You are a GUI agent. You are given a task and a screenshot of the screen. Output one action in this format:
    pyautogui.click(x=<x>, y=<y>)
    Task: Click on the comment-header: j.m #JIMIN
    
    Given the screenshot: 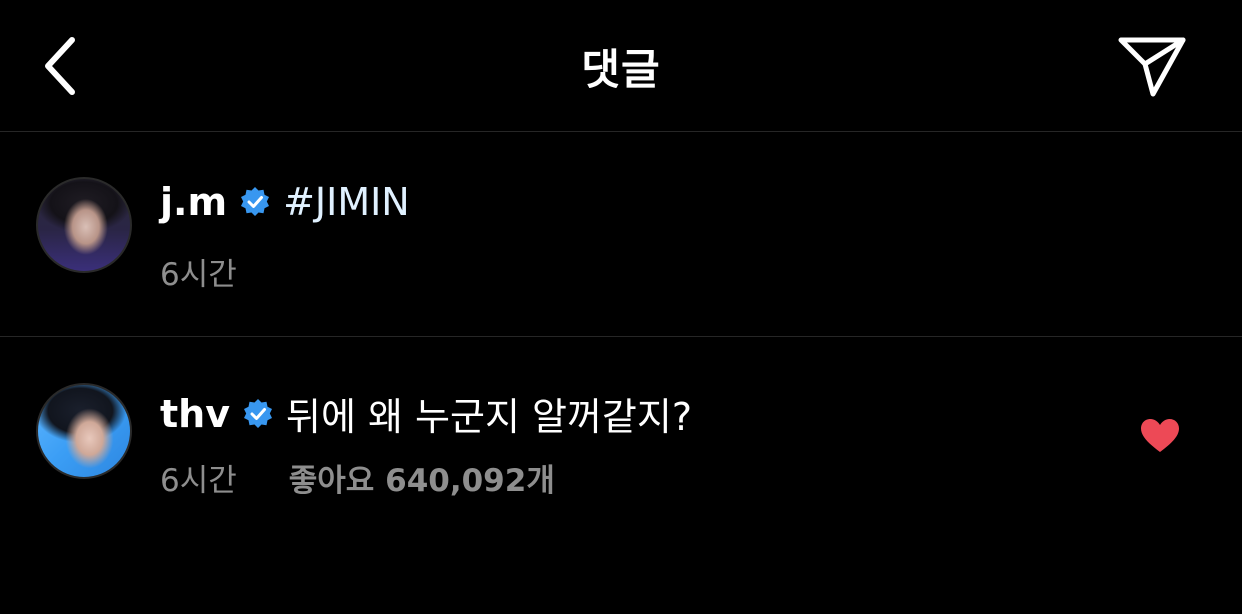 What is the action you would take?
    pyautogui.click(x=285, y=202)
    